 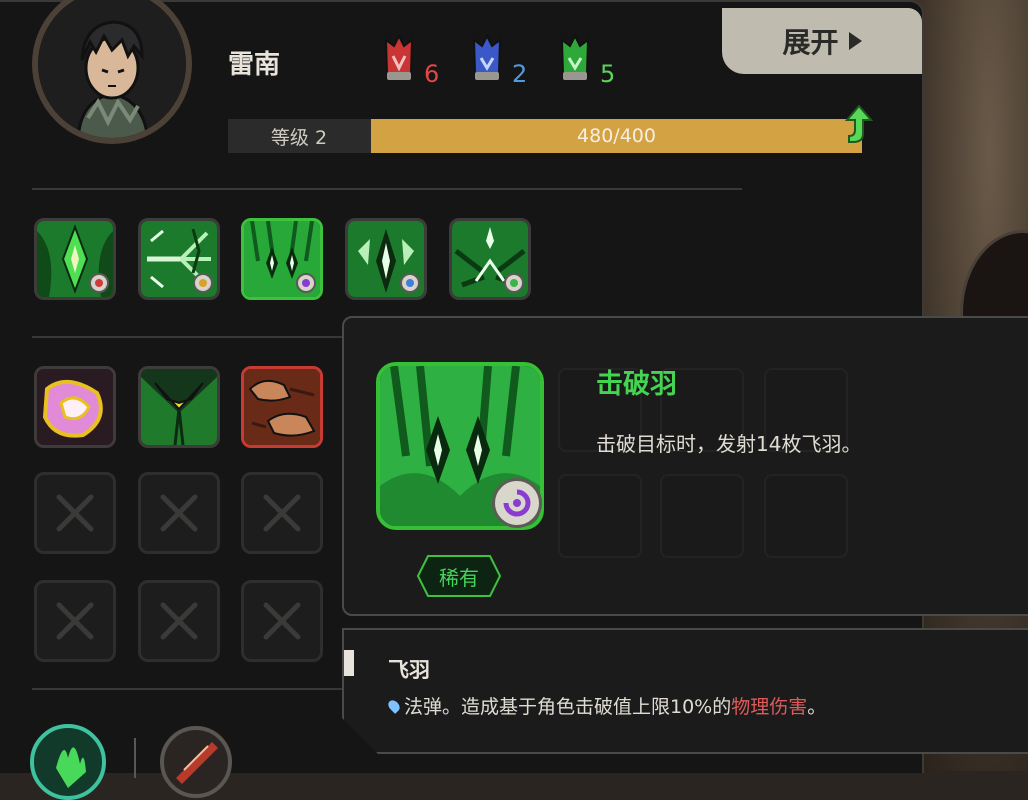 What do you see at coordinates (855, 41) in the screenshot?
I see `play-arrow-icon` at bounding box center [855, 41].